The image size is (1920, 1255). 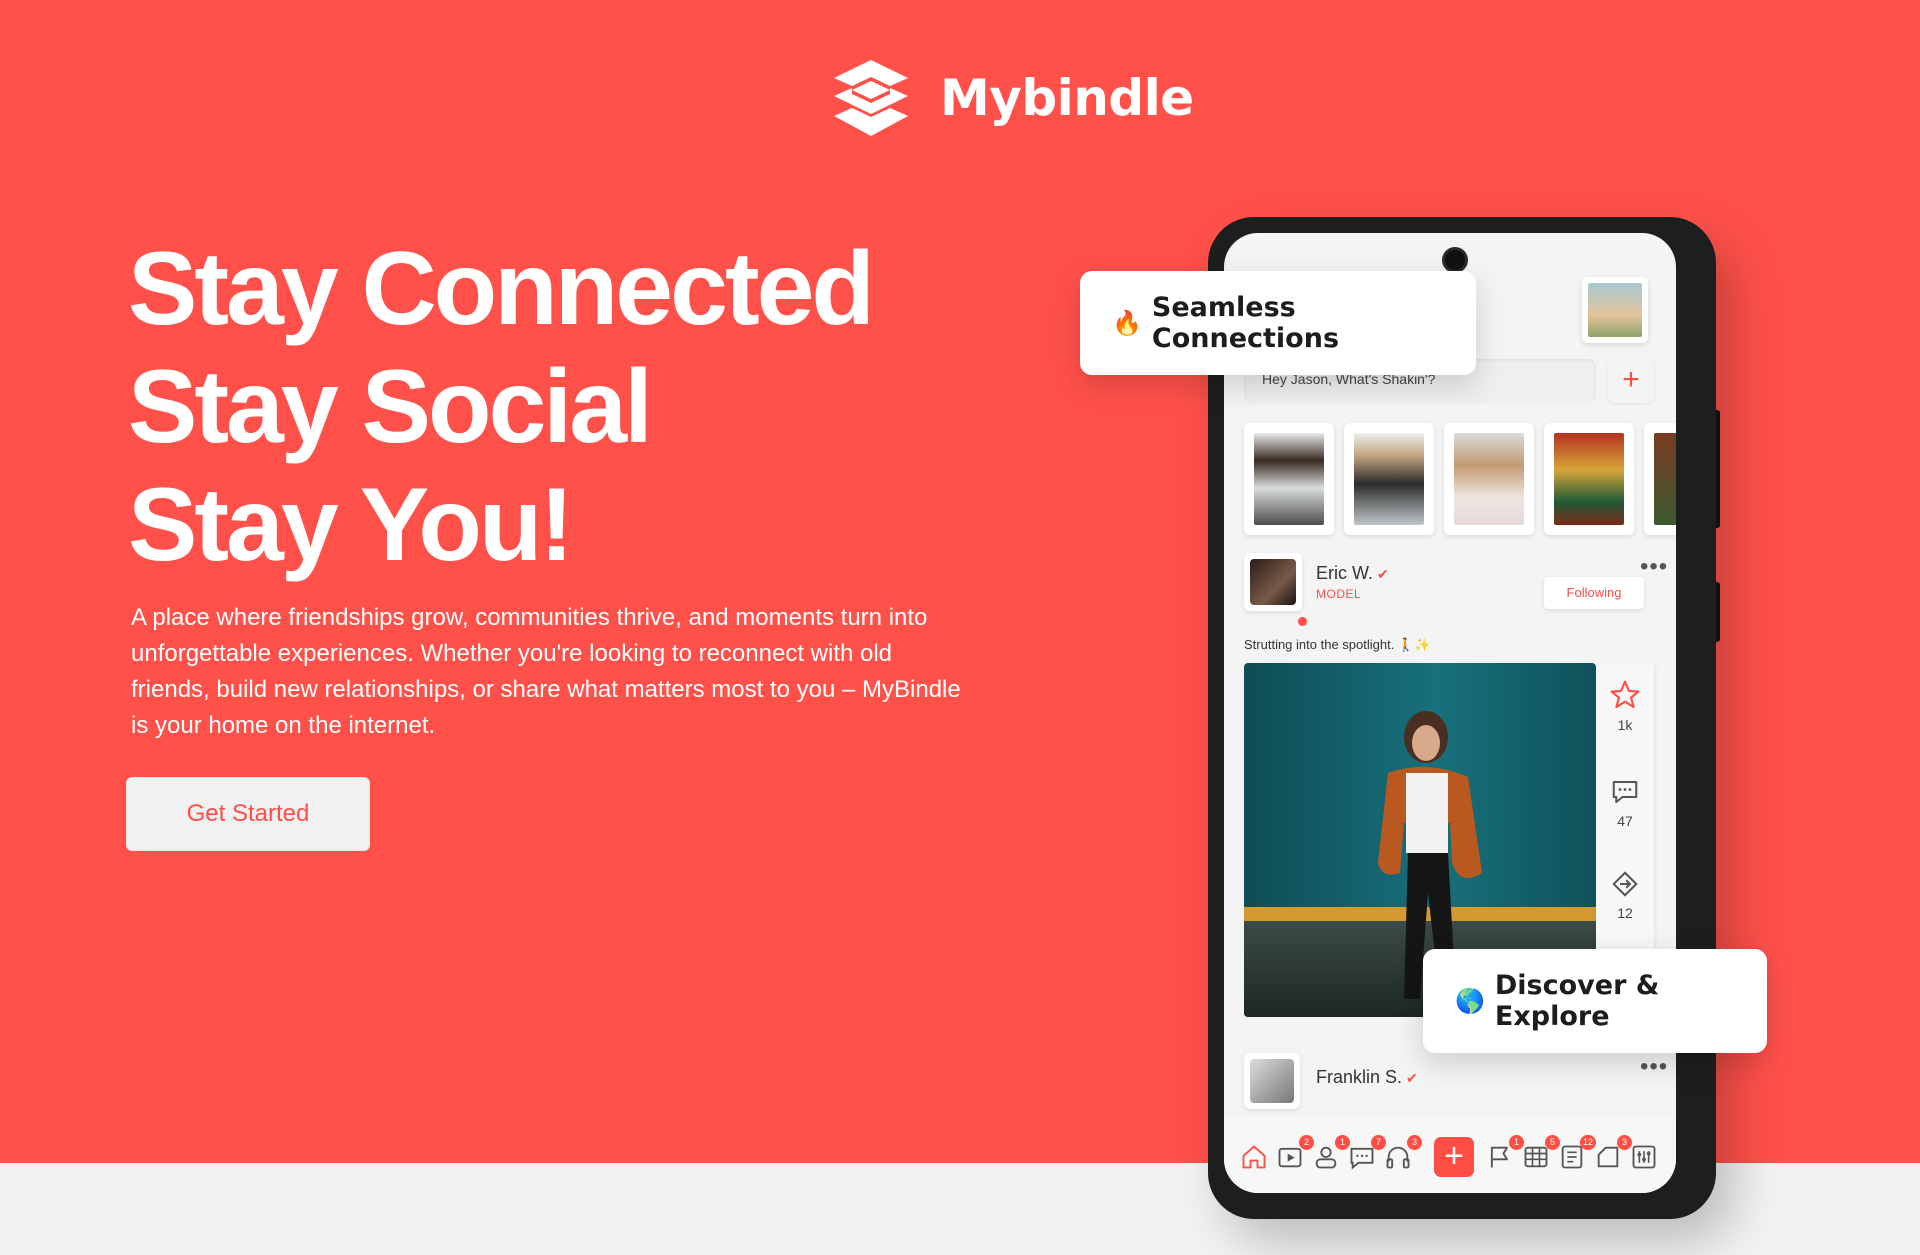 What do you see at coordinates (1625, 725) in the screenshot?
I see `like-count: 1k` at bounding box center [1625, 725].